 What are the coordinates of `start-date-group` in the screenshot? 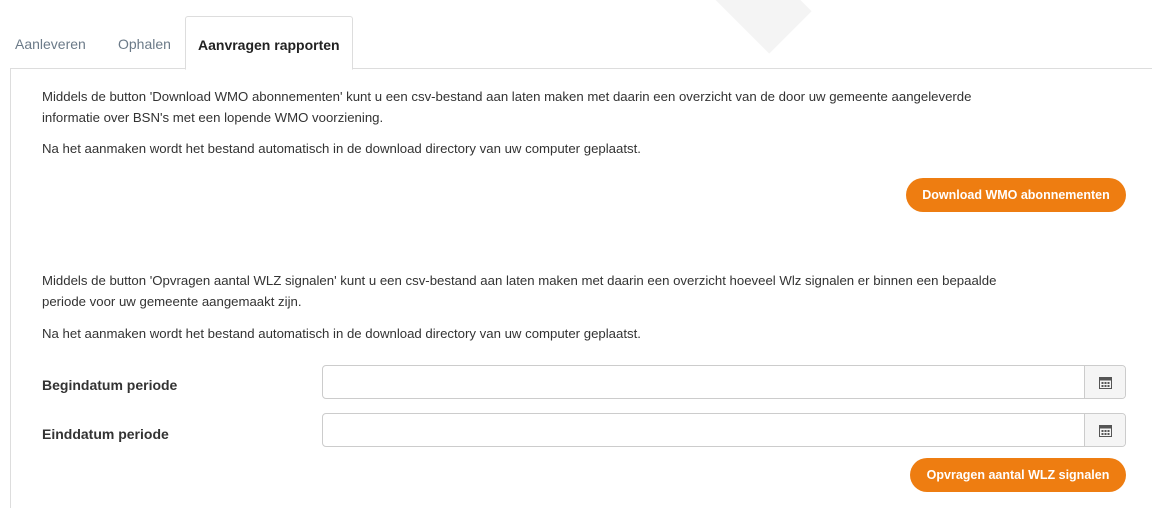 It's located at (724, 382).